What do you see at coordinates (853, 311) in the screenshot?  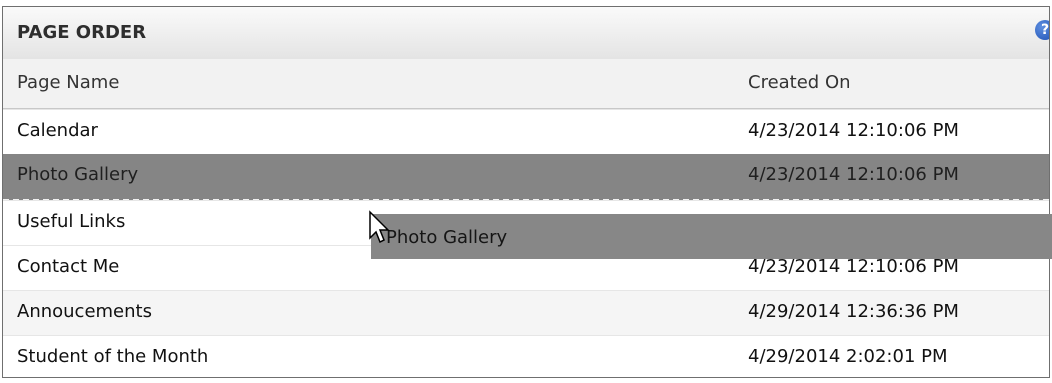 I see `created-on-cell: 4/29/2014 12:36:36 PM` at bounding box center [853, 311].